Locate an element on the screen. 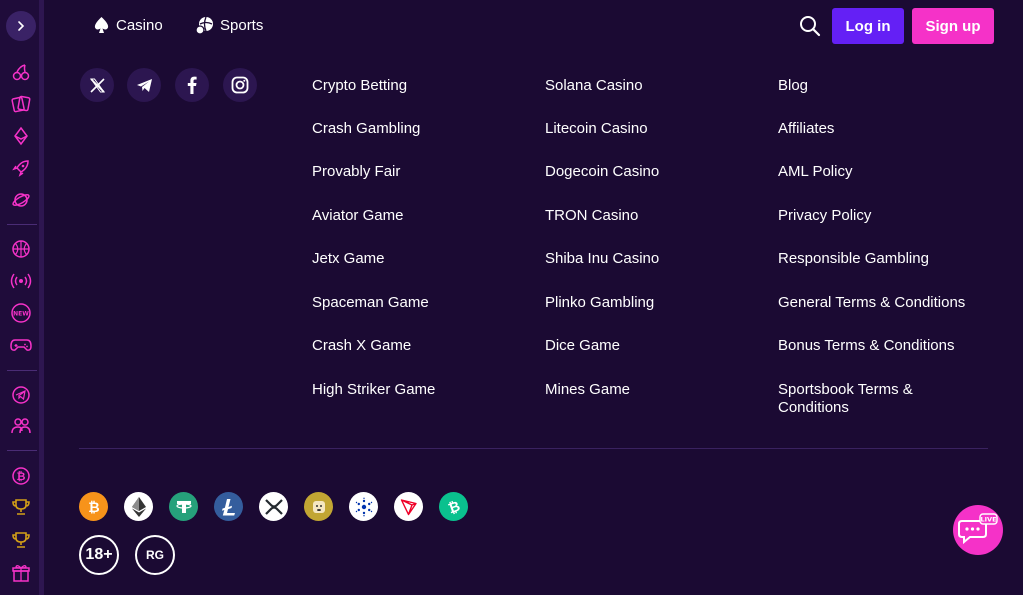  new-icon: NEW is located at coordinates (21, 313).